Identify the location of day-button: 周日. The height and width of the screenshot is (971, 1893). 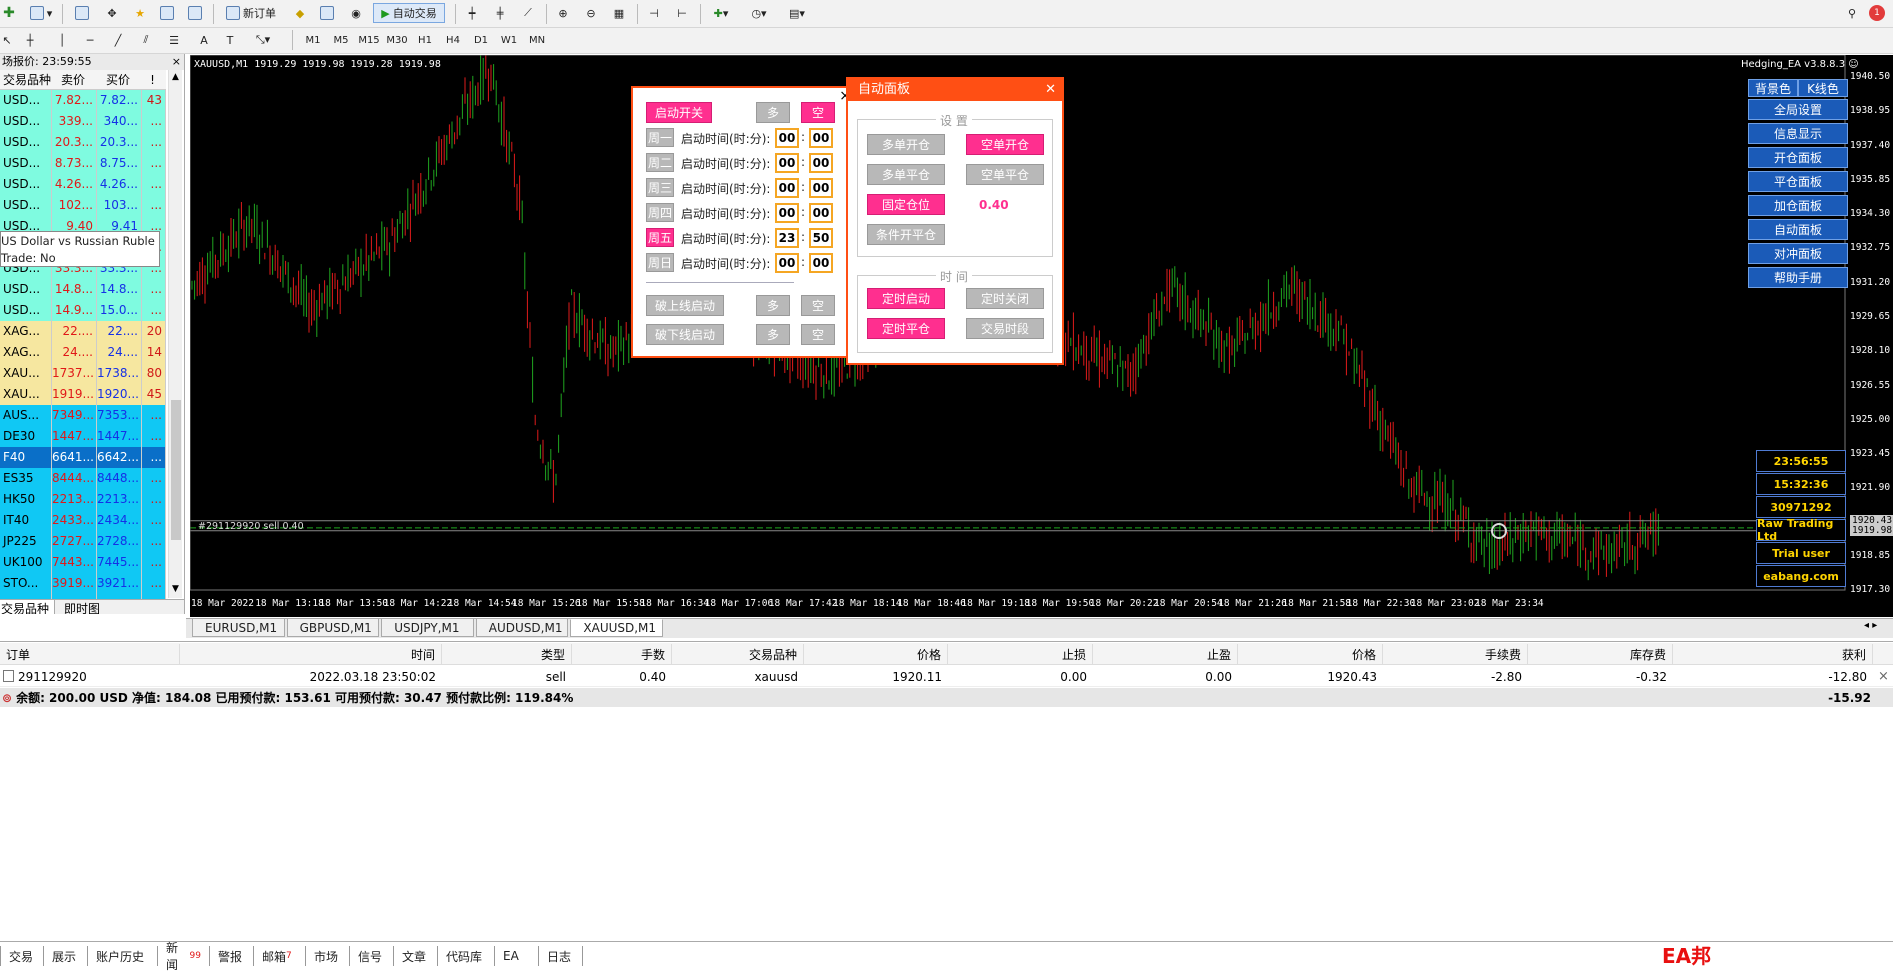
(660, 262).